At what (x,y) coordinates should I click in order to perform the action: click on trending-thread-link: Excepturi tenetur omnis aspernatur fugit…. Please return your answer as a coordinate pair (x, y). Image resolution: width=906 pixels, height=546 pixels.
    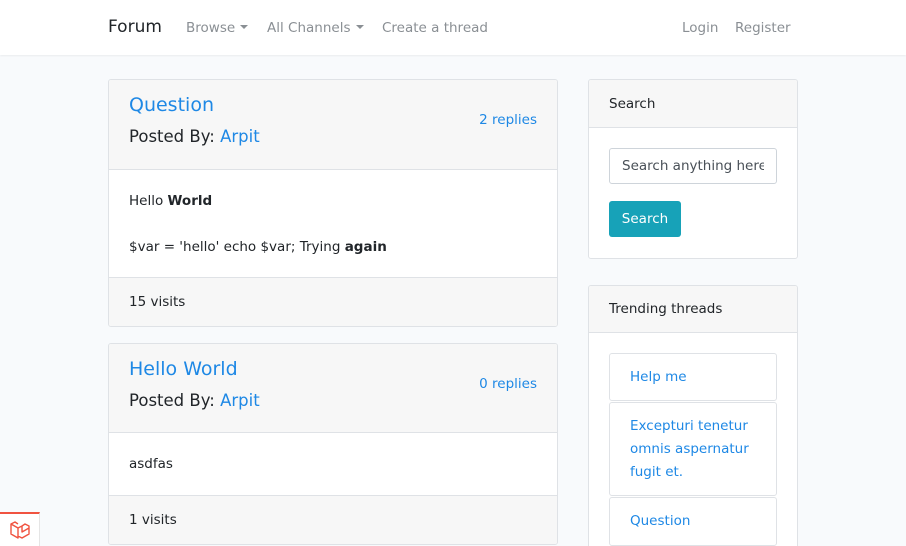
    Looking at the image, I should click on (693, 449).